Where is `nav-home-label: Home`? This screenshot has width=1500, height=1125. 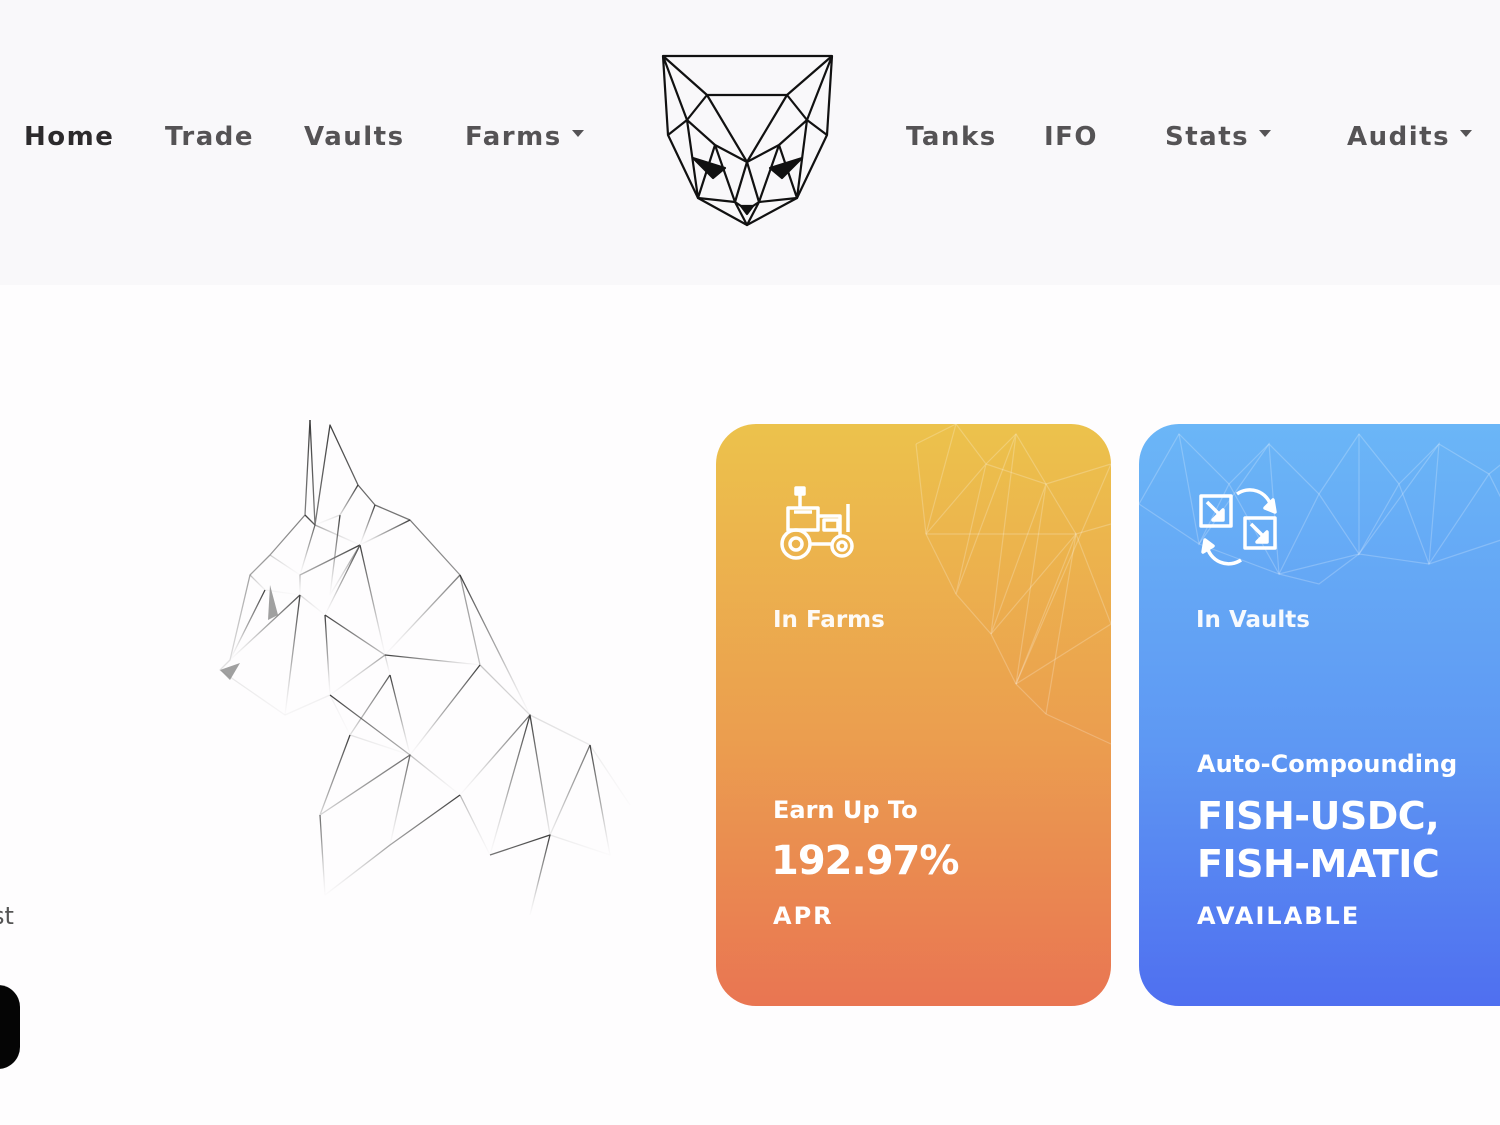
nav-home-label: Home is located at coordinates (69, 137).